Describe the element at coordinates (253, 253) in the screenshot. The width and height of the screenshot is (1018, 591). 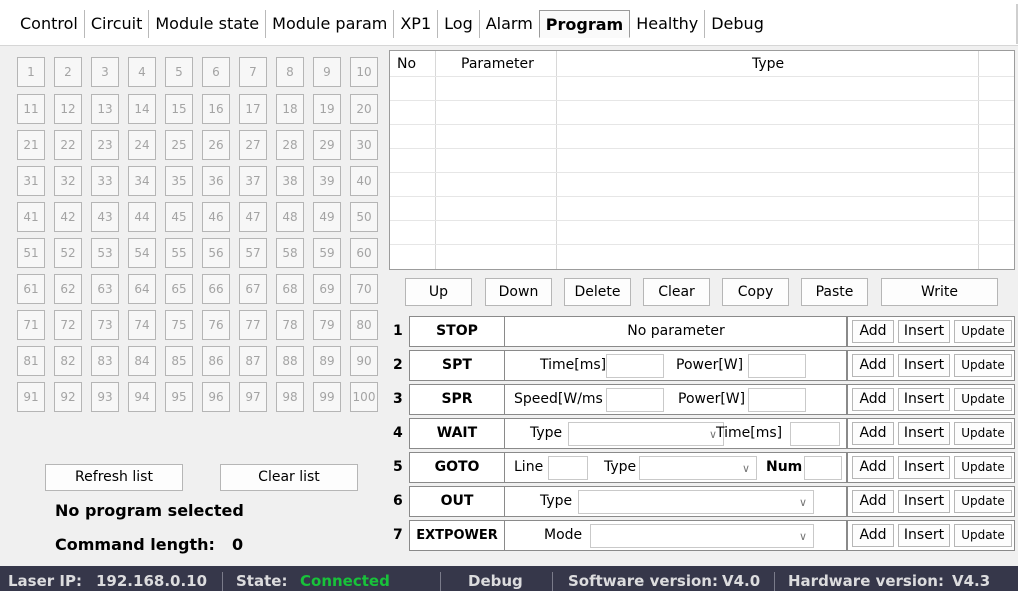
I see `program-slot: 57` at that location.